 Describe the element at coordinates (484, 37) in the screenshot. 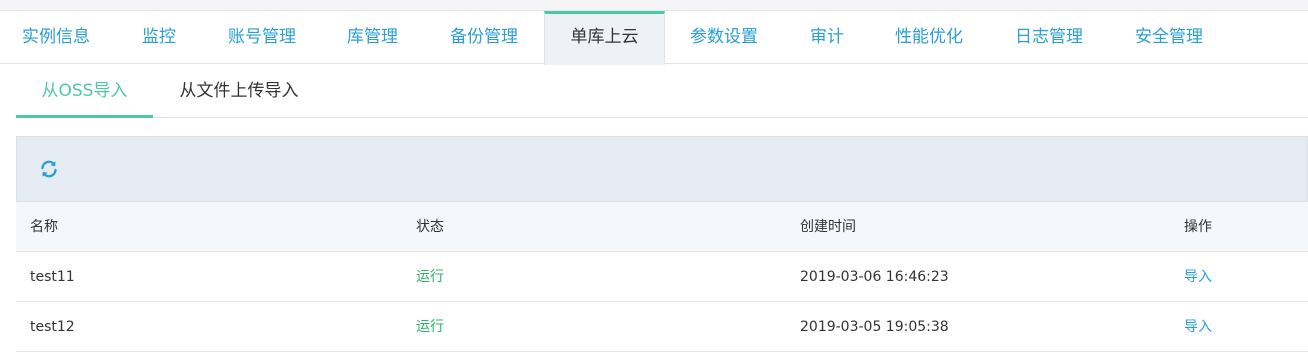

I see `tab-backup-management: 备份管理` at that location.